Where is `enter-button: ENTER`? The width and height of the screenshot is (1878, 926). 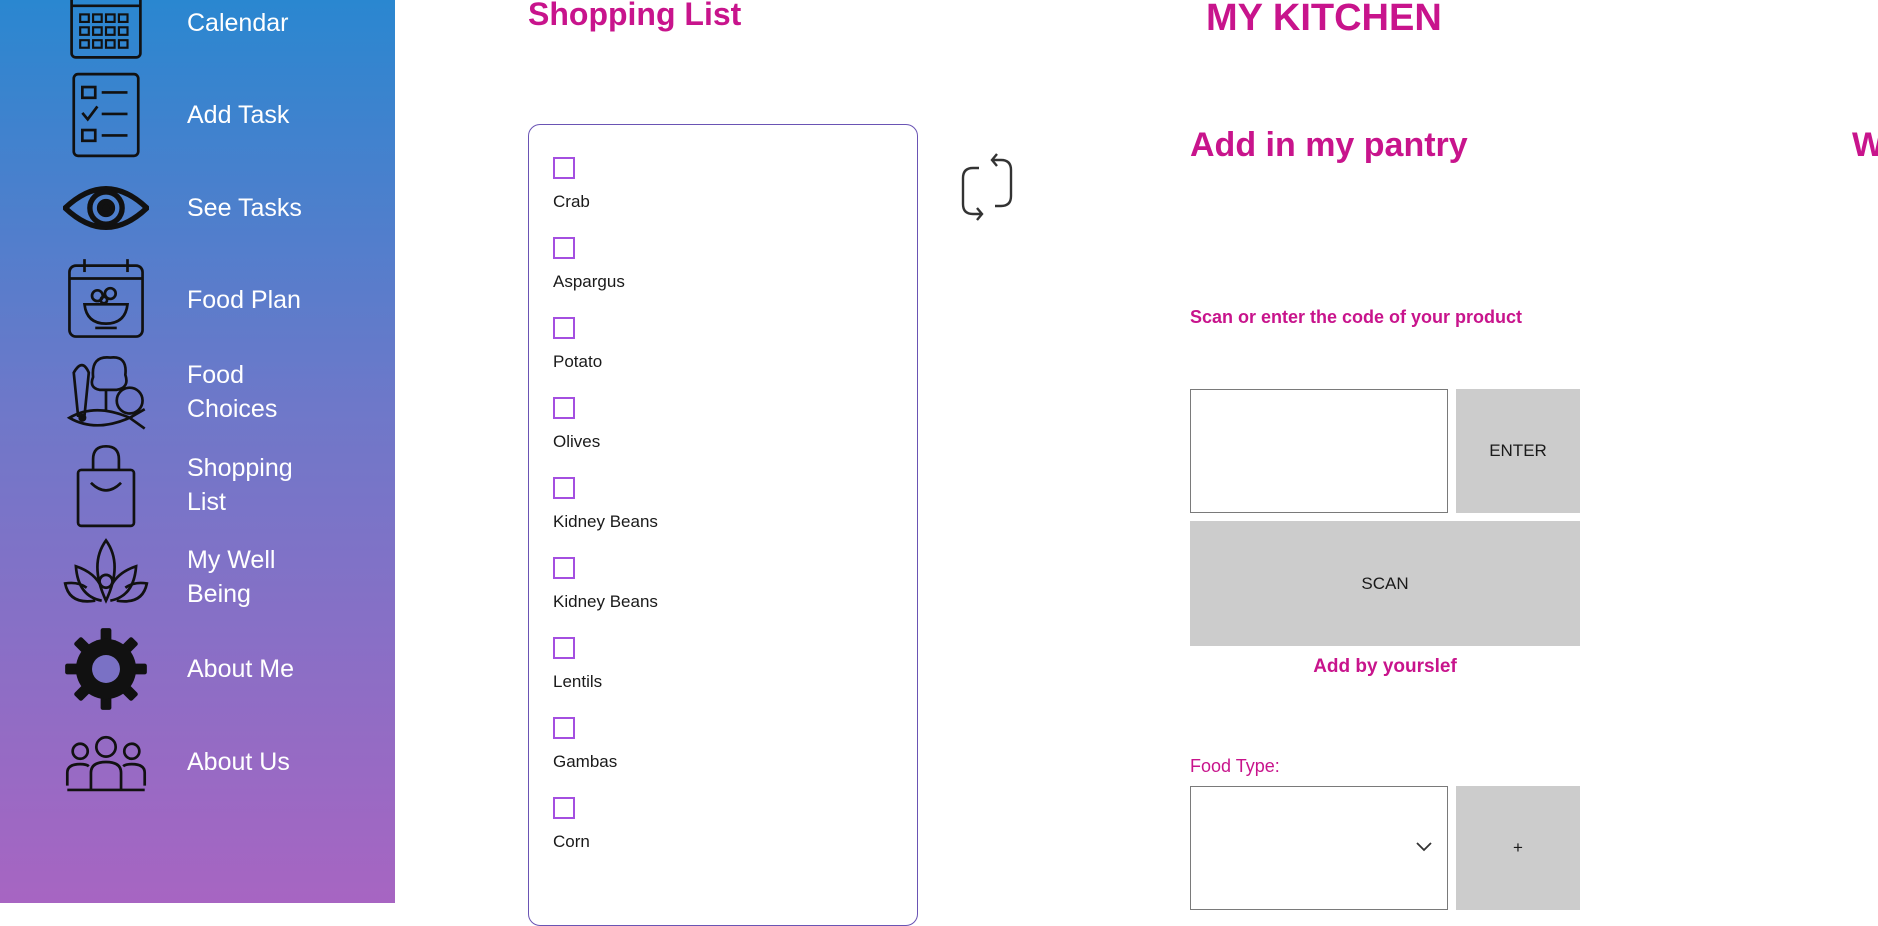 enter-button: ENTER is located at coordinates (1518, 451).